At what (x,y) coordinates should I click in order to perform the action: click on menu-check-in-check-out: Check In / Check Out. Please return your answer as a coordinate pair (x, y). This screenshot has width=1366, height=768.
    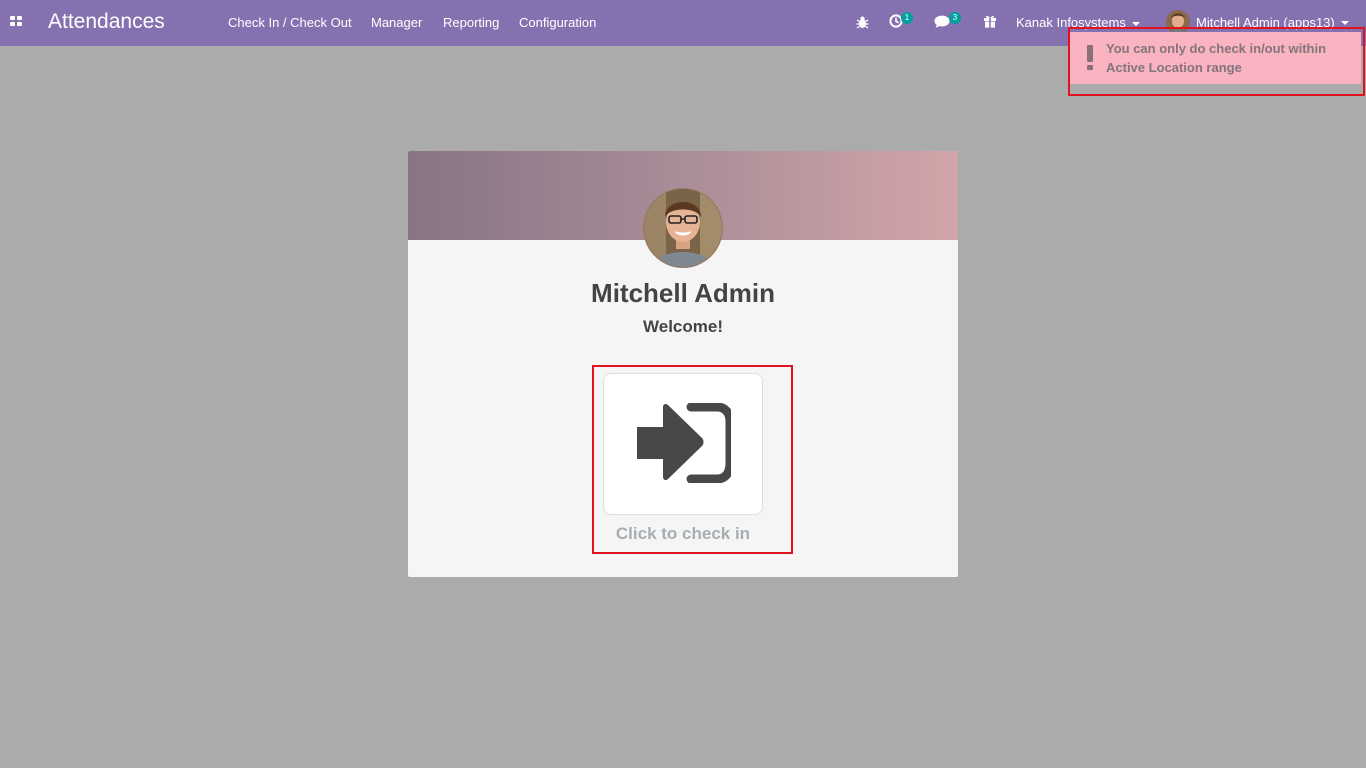
    Looking at the image, I should click on (290, 23).